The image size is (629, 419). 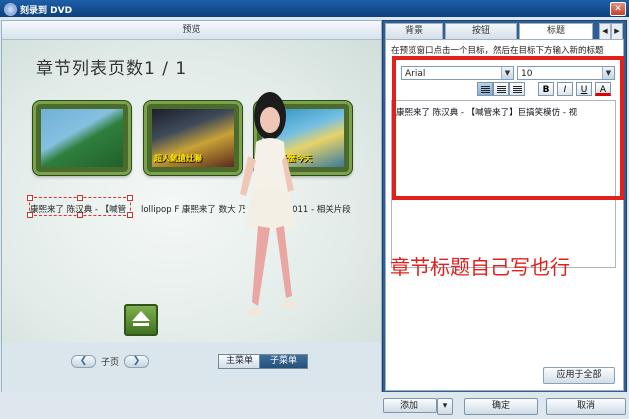 What do you see at coordinates (178, 158) in the screenshot?
I see `thumbnail-caption: 超人氣搶灶聯` at bounding box center [178, 158].